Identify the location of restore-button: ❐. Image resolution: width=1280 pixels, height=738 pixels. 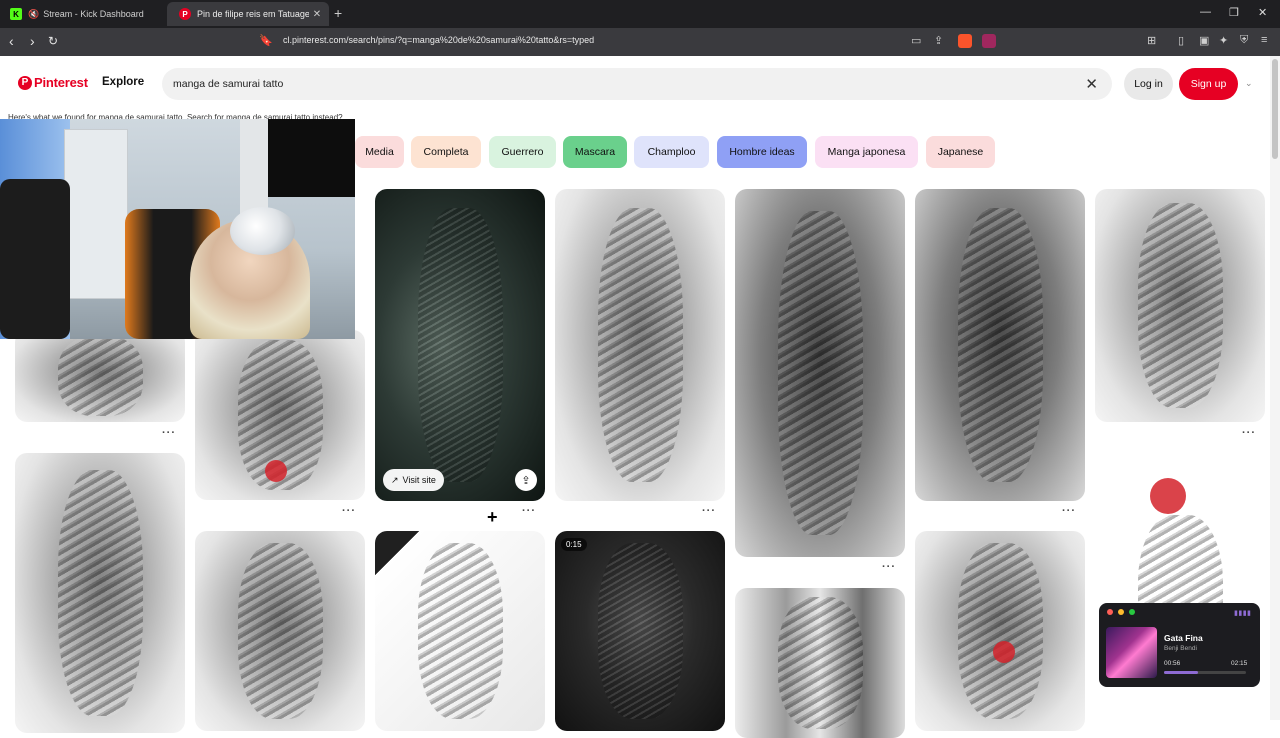
(1234, 12).